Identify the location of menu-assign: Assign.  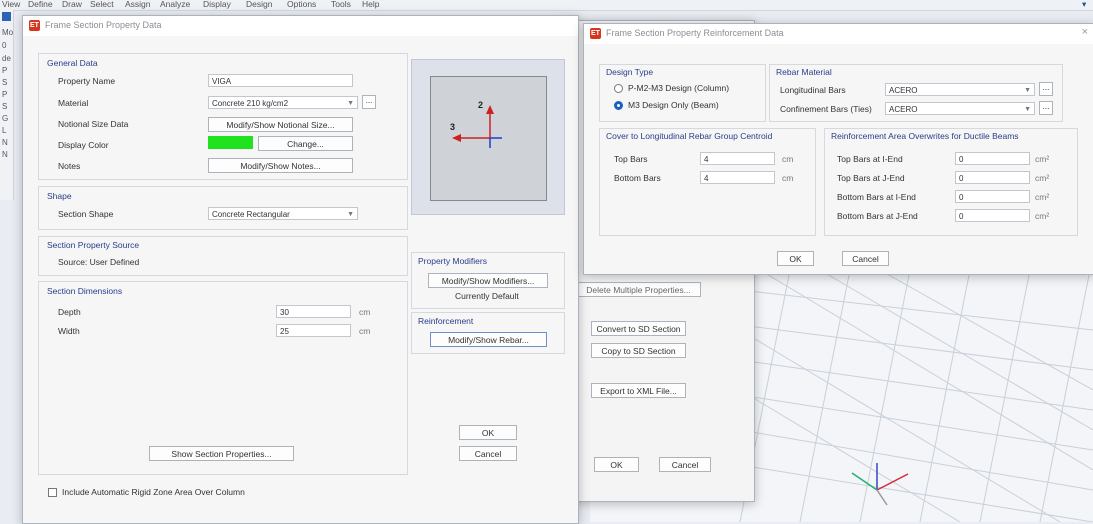
(138, 4).